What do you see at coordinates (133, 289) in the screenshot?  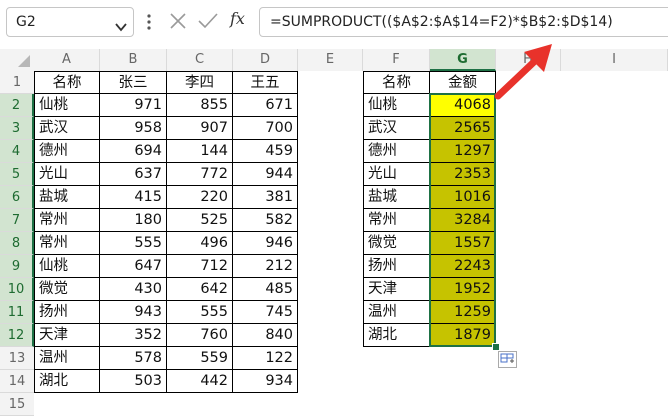 I see `table1-cell: 430` at bounding box center [133, 289].